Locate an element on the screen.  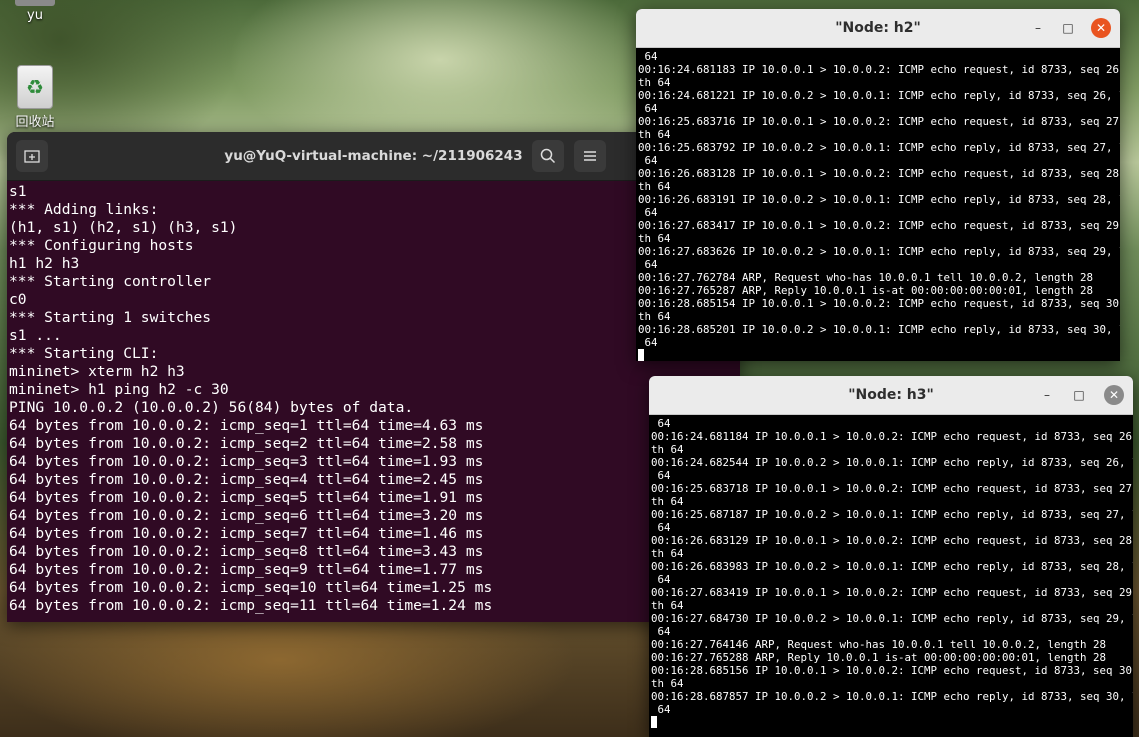
terminal-title: yu@YuQ-virtual-machine: ~/211906243 is located at coordinates (373, 156).